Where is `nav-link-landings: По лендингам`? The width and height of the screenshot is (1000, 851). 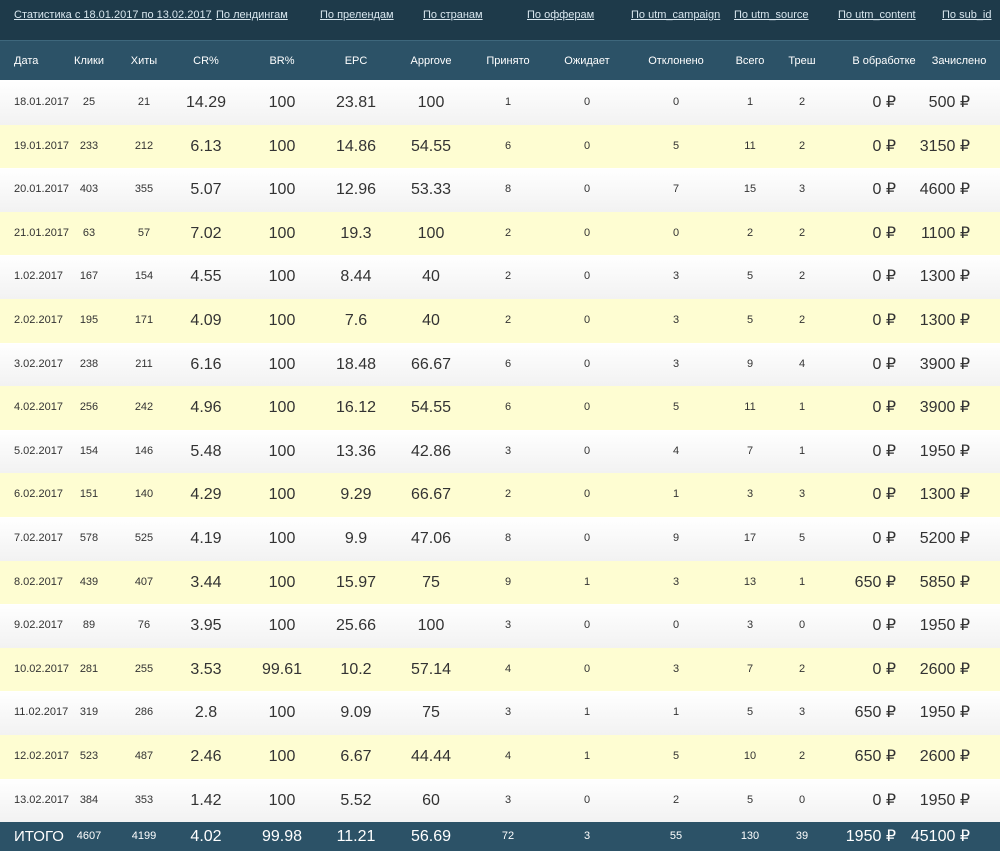
nav-link-landings: По лендингам is located at coordinates (252, 15).